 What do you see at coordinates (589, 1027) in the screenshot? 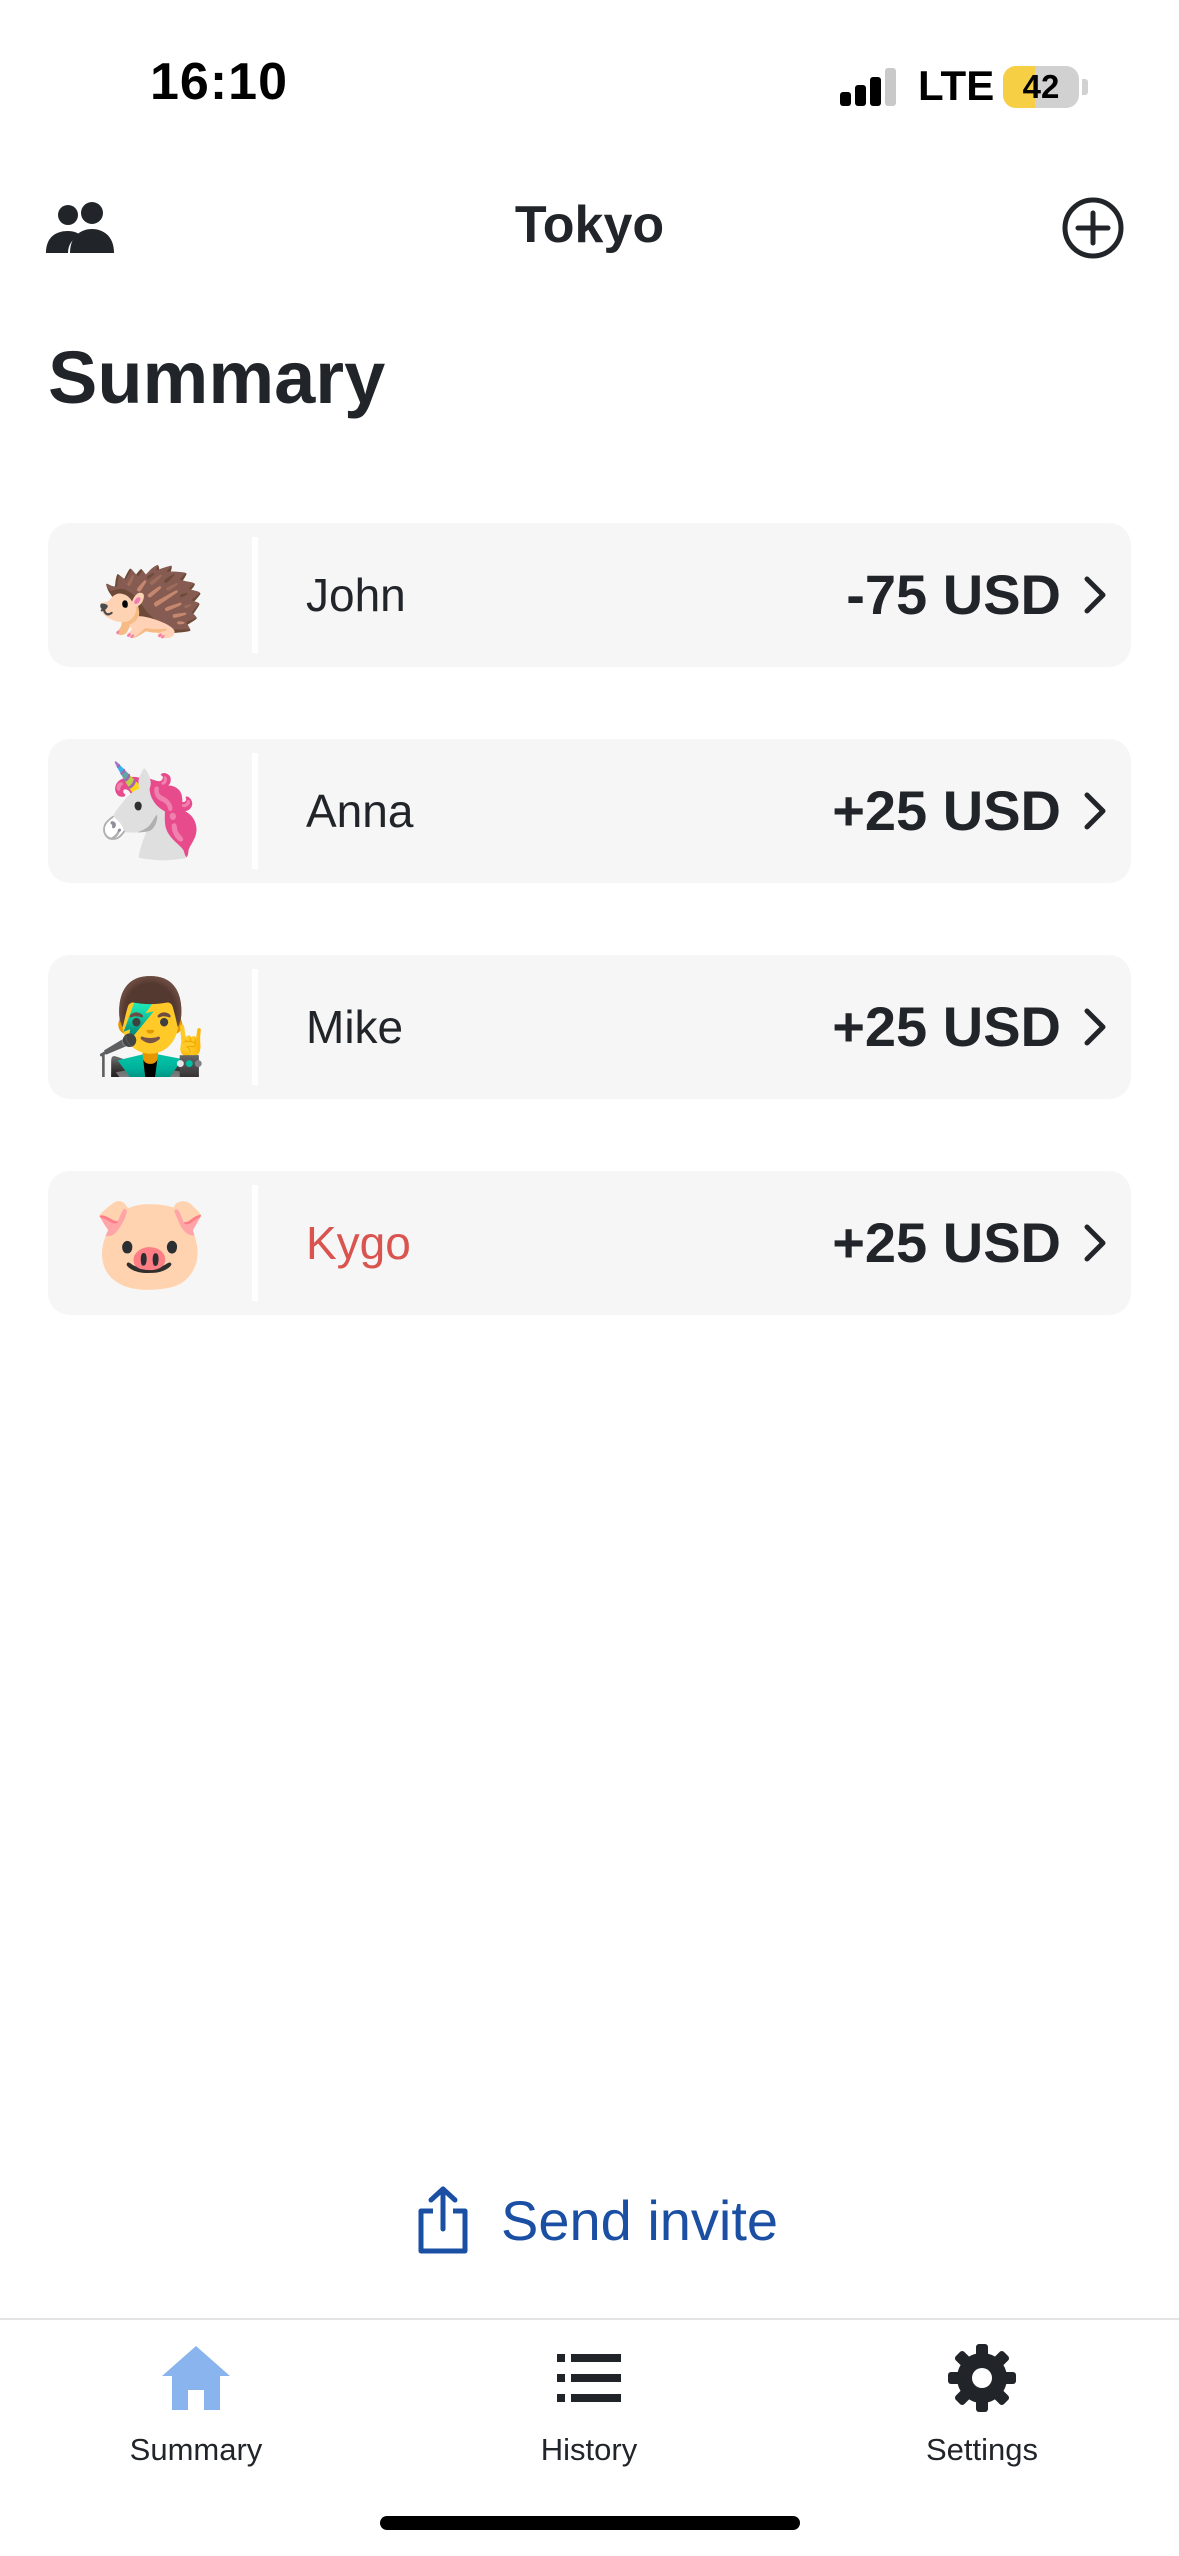
I see `member-row: 👨‍🎤 Mike +25 USD` at bounding box center [589, 1027].